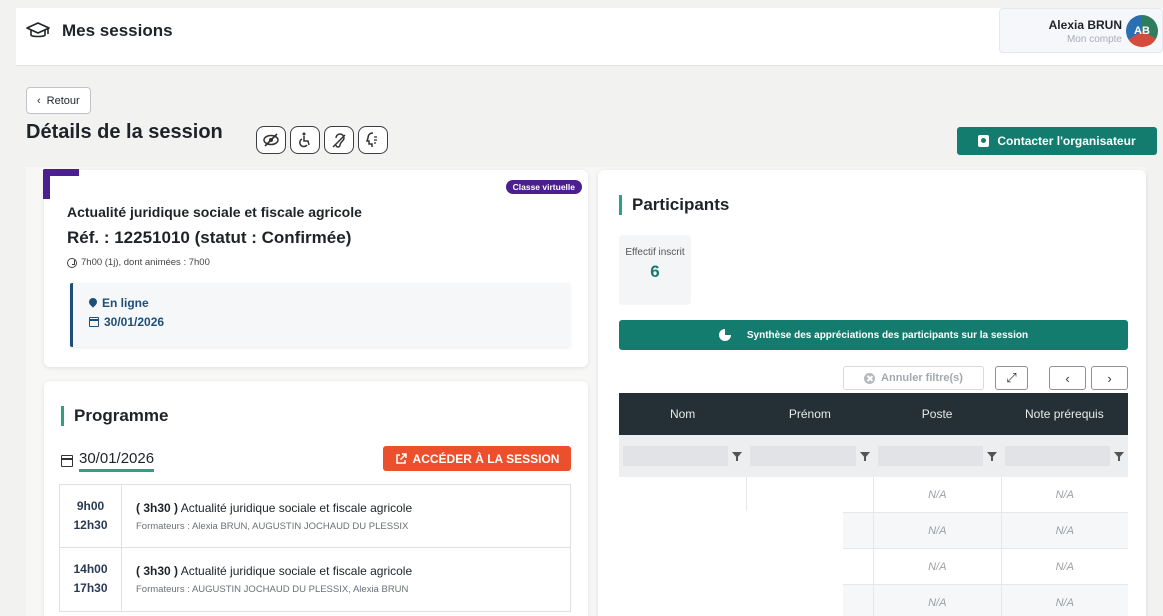 The image size is (1163, 616). What do you see at coordinates (674, 205) in the screenshot?
I see `participants-title: Participants` at bounding box center [674, 205].